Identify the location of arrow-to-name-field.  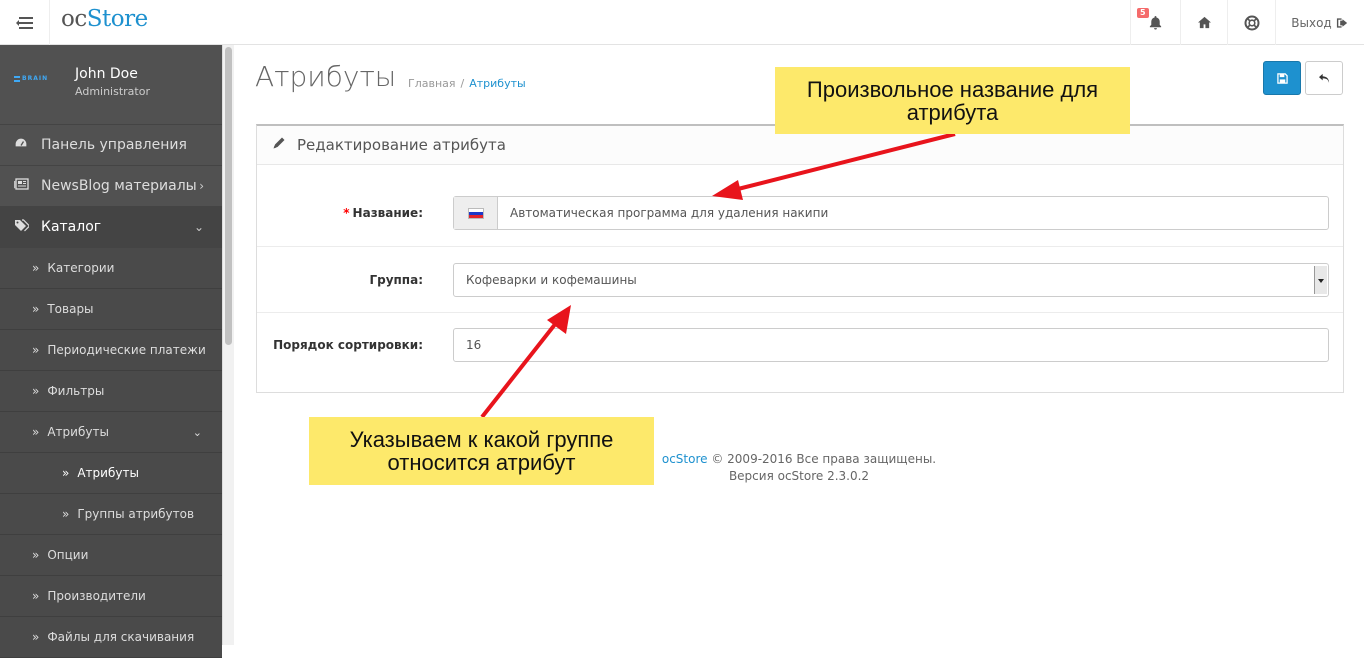
(842, 162).